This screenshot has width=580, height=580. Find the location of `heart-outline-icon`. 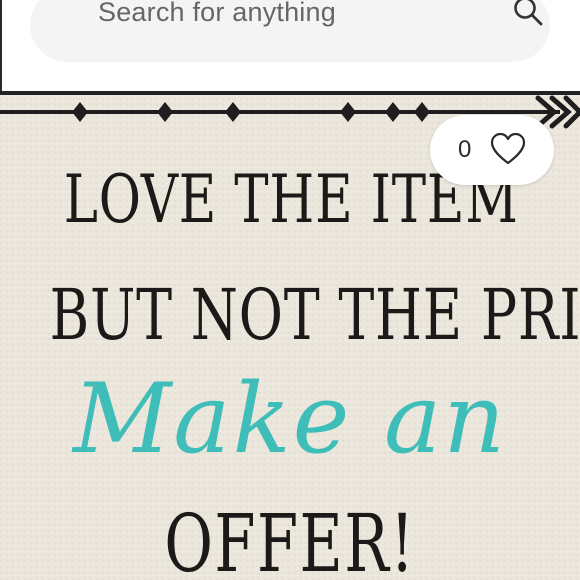

heart-outline-icon is located at coordinates (508, 149).